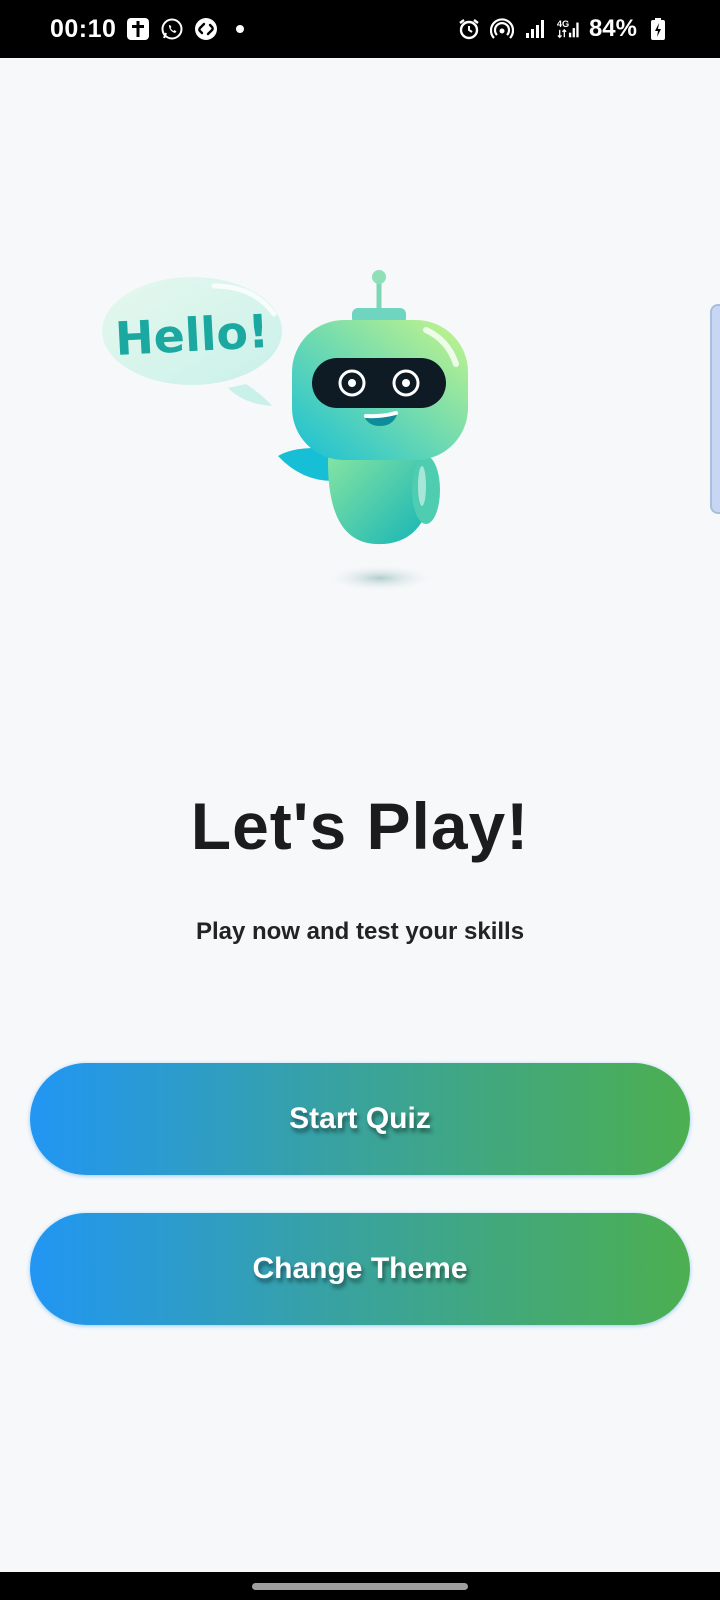 The height and width of the screenshot is (1600, 720). What do you see at coordinates (501, 29) in the screenshot?
I see `hotspot-icon` at bounding box center [501, 29].